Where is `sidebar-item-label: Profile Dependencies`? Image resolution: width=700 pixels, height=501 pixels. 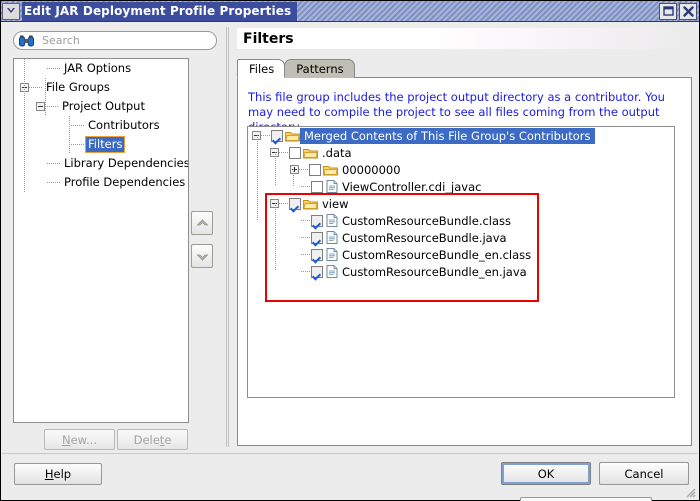 sidebar-item-label: Profile Dependencies is located at coordinates (125, 182).